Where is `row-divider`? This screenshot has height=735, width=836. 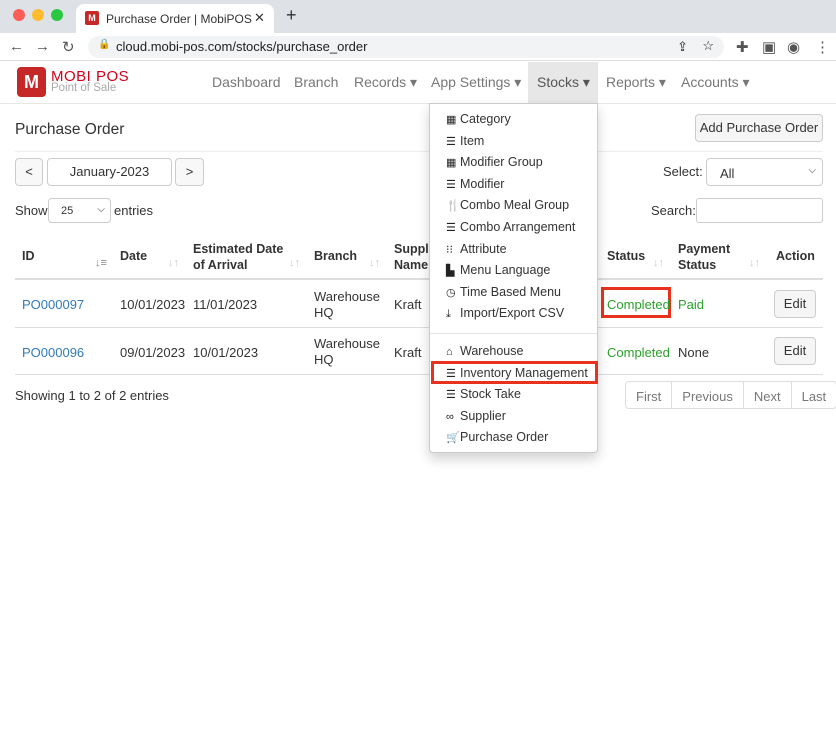
row-divider is located at coordinates (419, 374).